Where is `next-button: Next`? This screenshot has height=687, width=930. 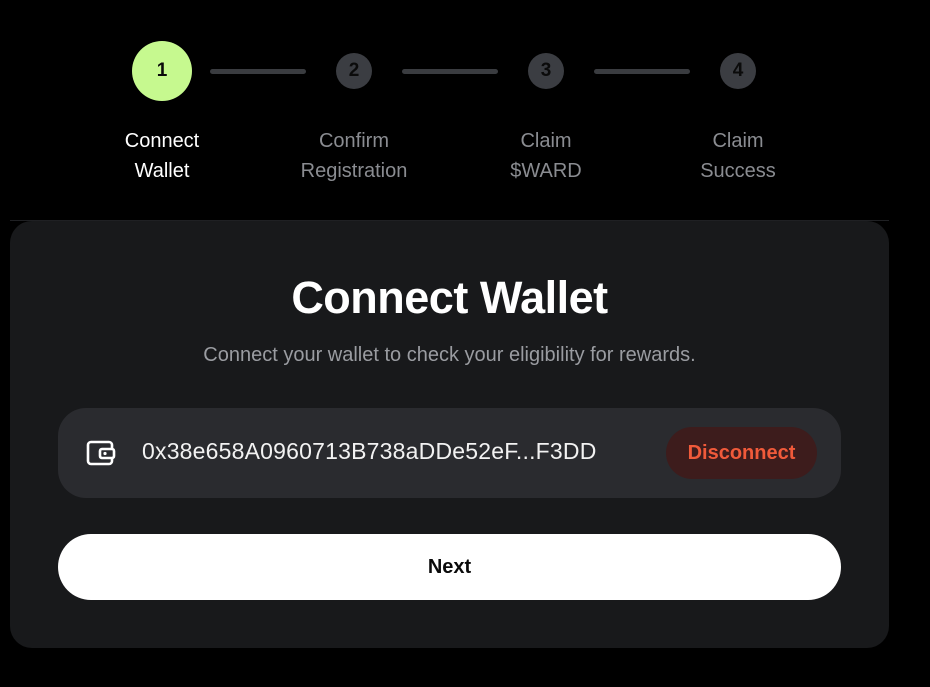
next-button: Next is located at coordinates (449, 567).